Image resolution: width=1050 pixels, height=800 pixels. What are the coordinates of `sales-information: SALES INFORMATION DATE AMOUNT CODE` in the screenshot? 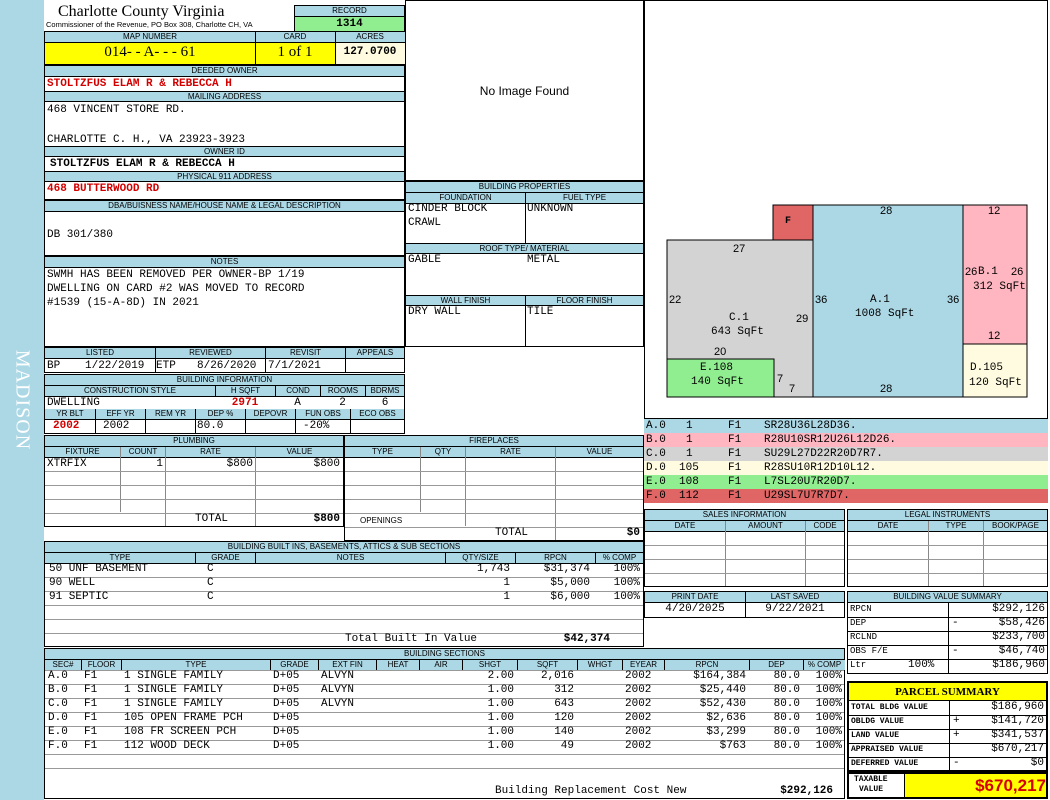 It's located at (744, 548).